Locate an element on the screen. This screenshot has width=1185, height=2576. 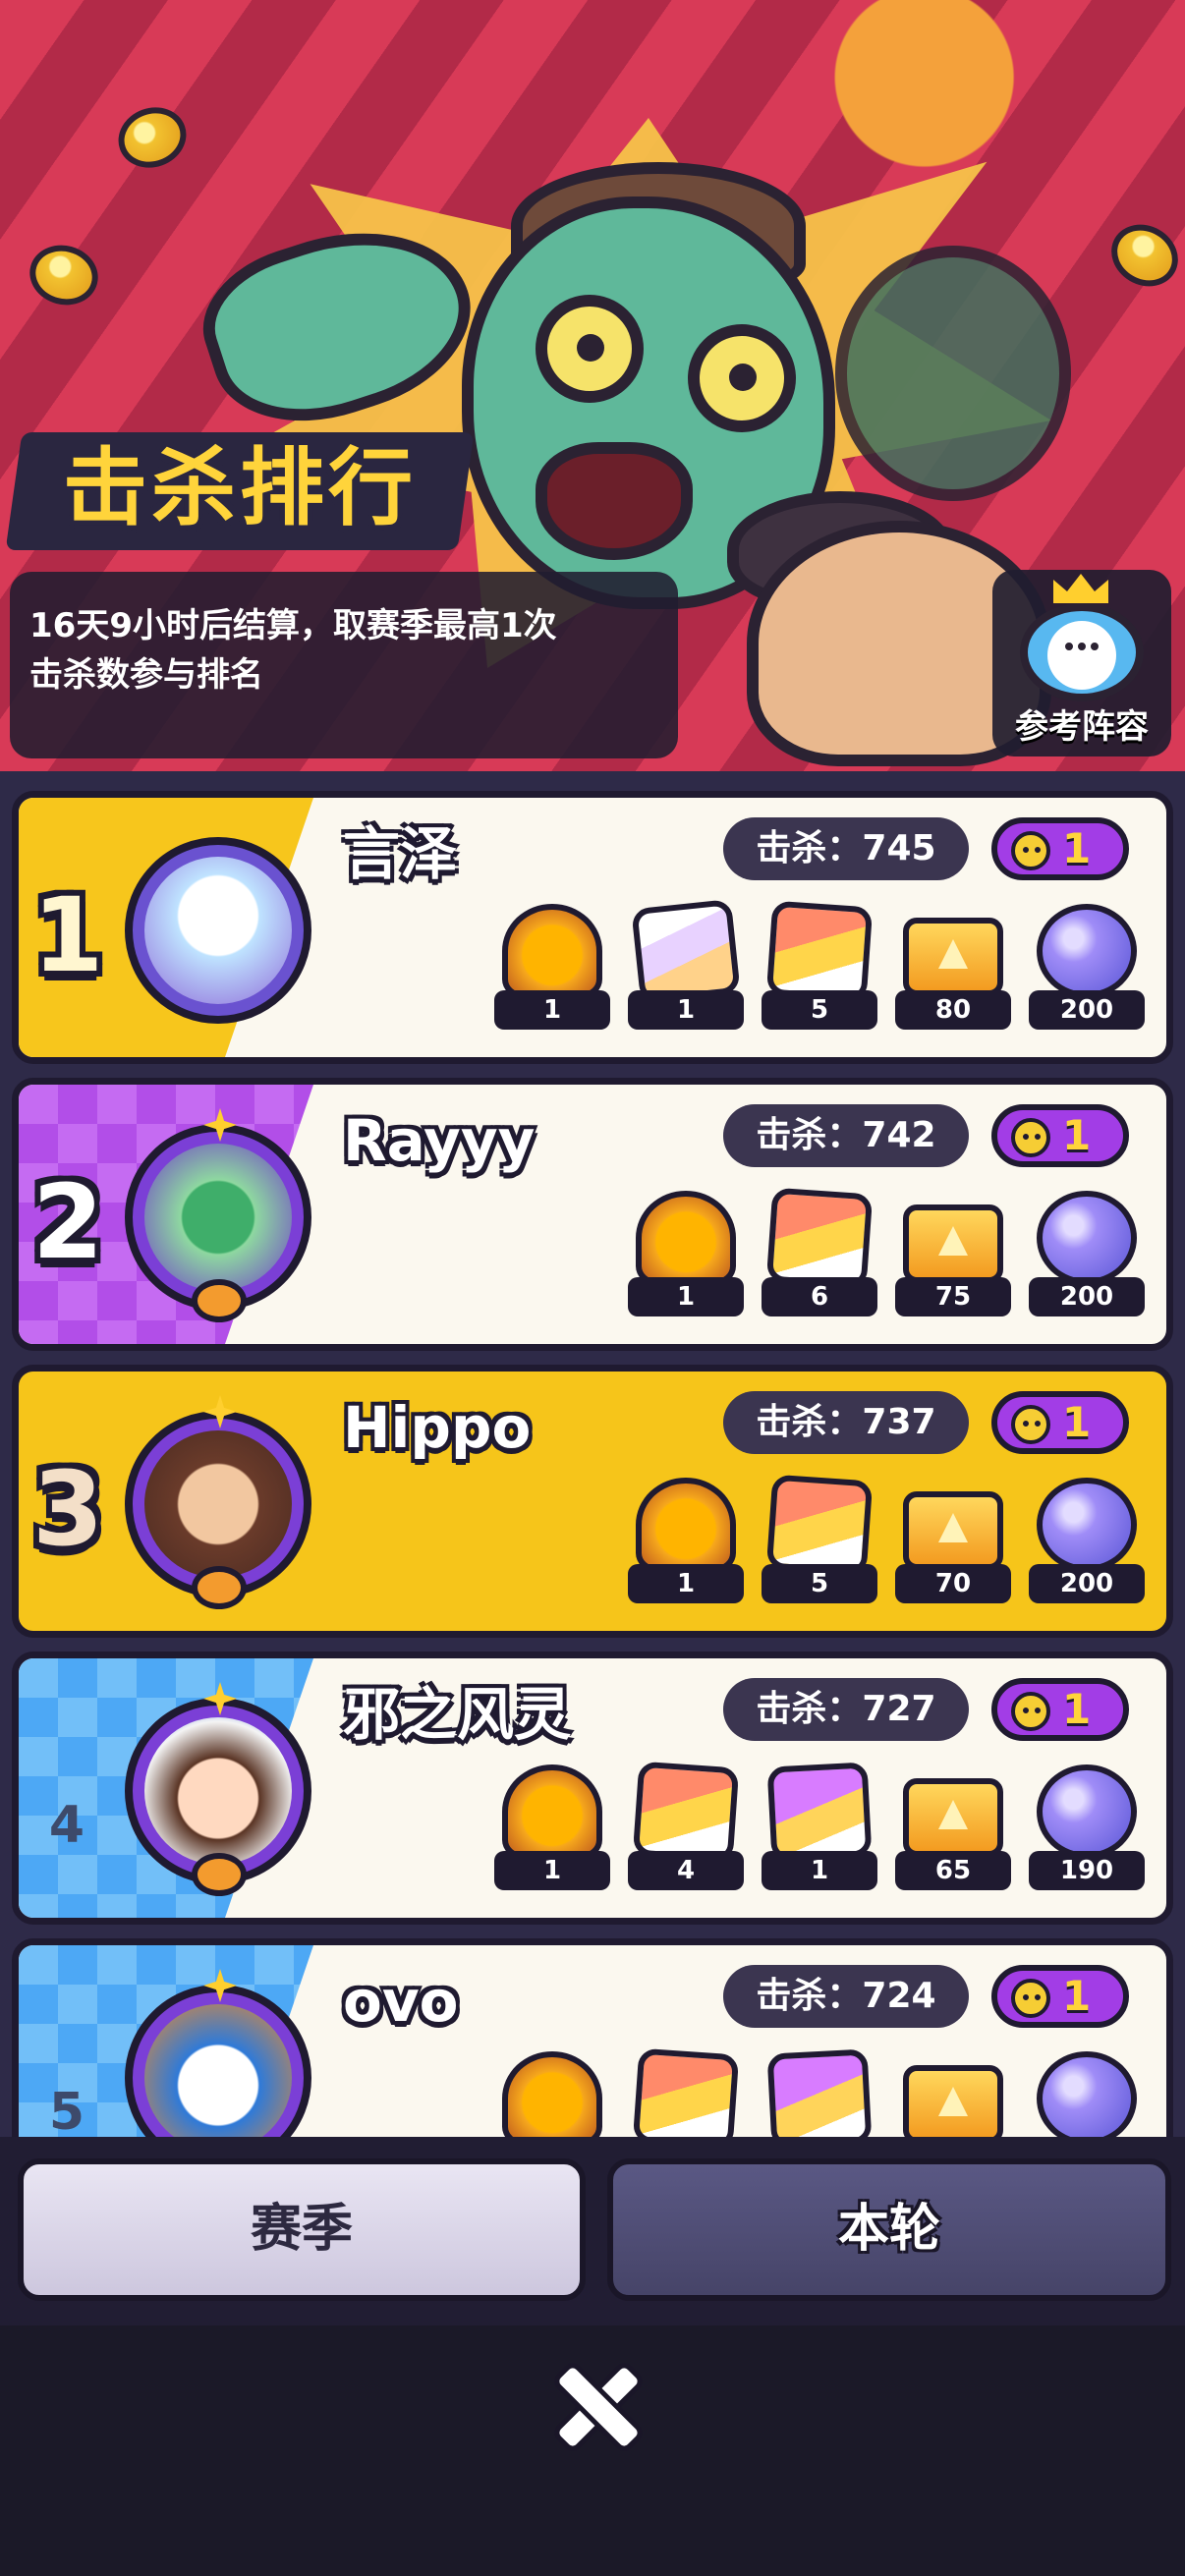
close-icon is located at coordinates (592, 2402).